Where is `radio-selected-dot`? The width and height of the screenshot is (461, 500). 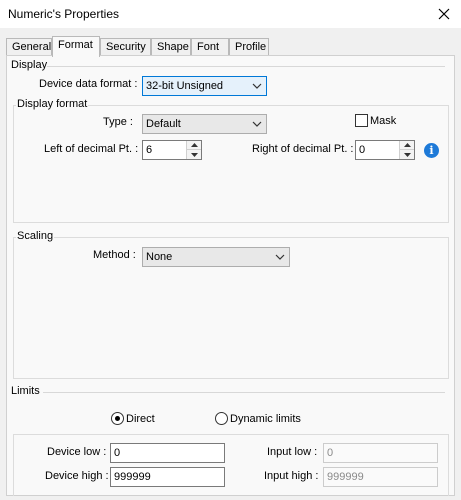 radio-selected-dot is located at coordinates (117, 418).